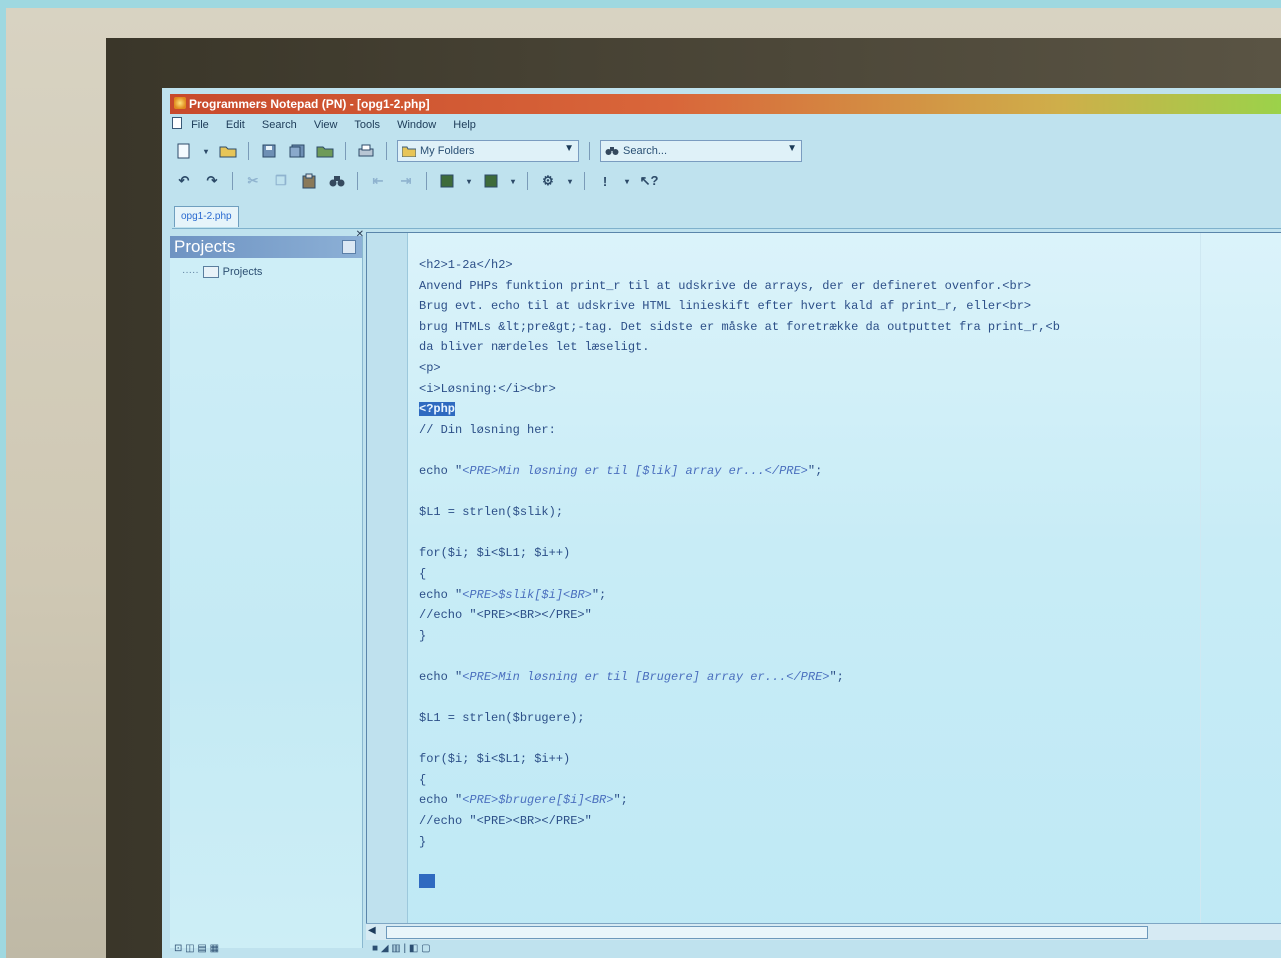 This screenshot has height=958, width=1281. What do you see at coordinates (212, 181) in the screenshot?
I see `redo-icon: ↷` at bounding box center [212, 181].